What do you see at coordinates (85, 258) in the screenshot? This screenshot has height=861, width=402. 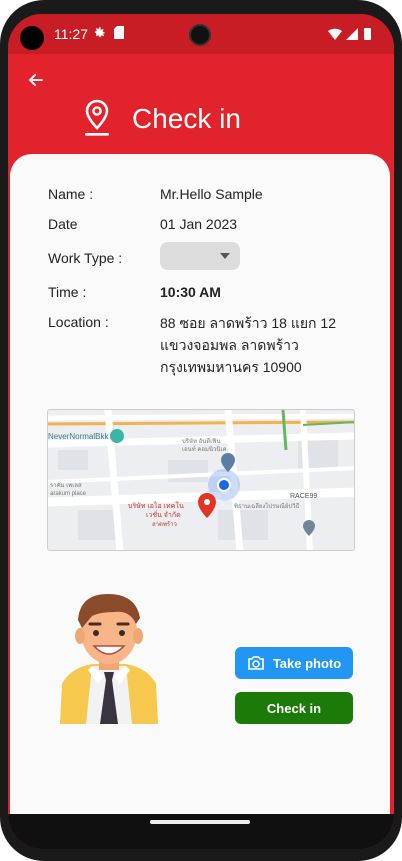 I see `work-type-label: Work Type :` at bounding box center [85, 258].